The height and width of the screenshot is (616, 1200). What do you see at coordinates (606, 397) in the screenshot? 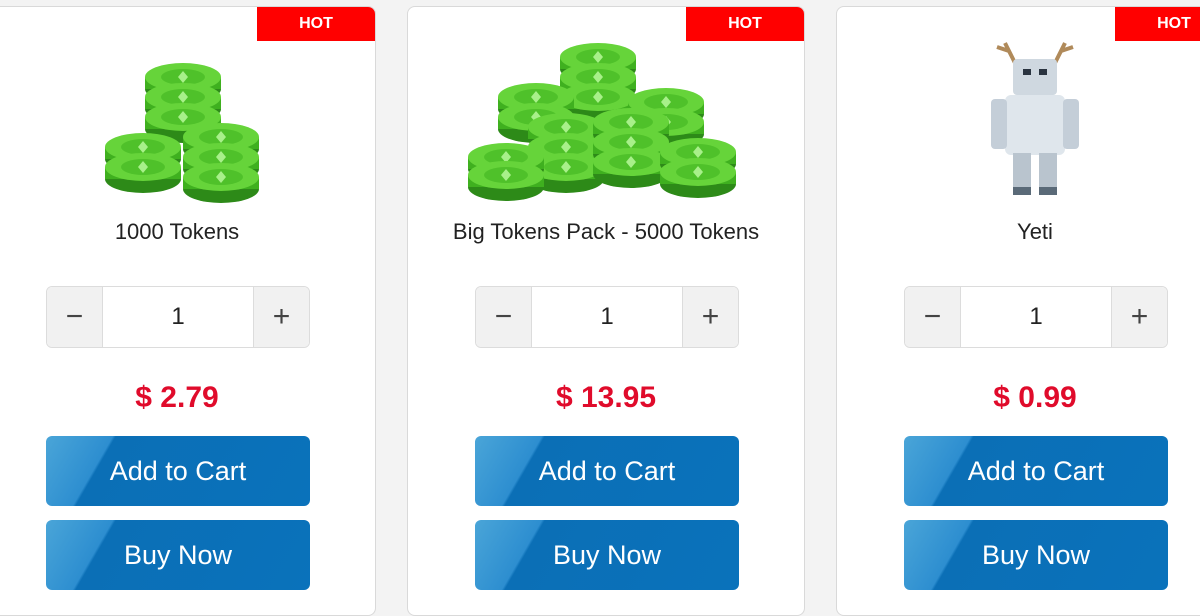
I see `product-price: $ 13.95` at bounding box center [606, 397].